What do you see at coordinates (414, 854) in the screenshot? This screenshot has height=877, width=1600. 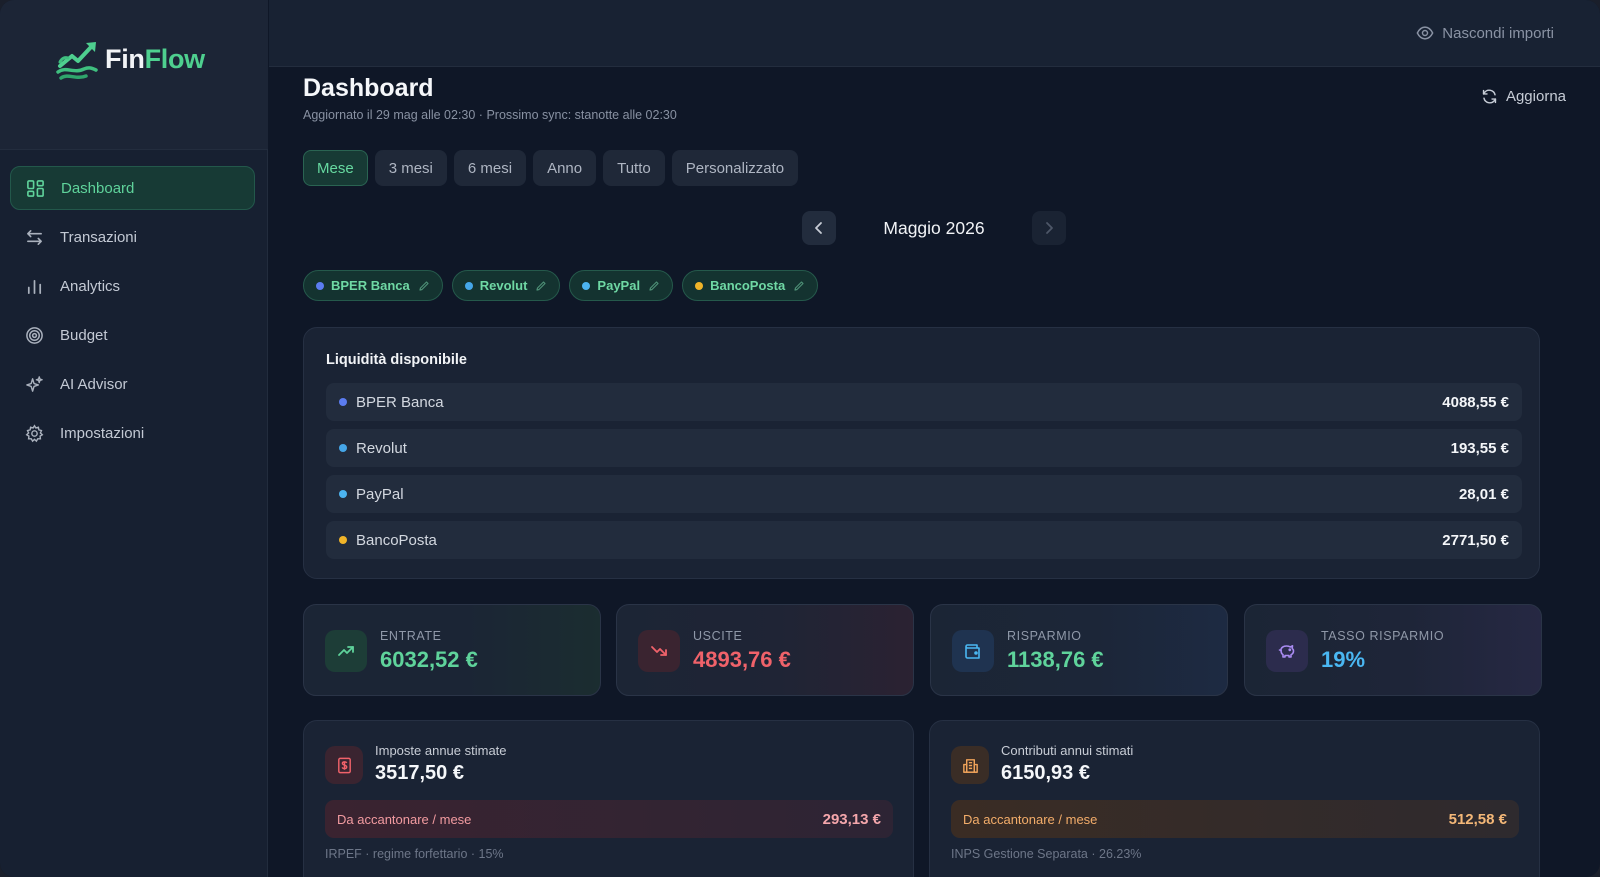 I see `taxes-note: IRPEF · regime forfettario · 15%` at bounding box center [414, 854].